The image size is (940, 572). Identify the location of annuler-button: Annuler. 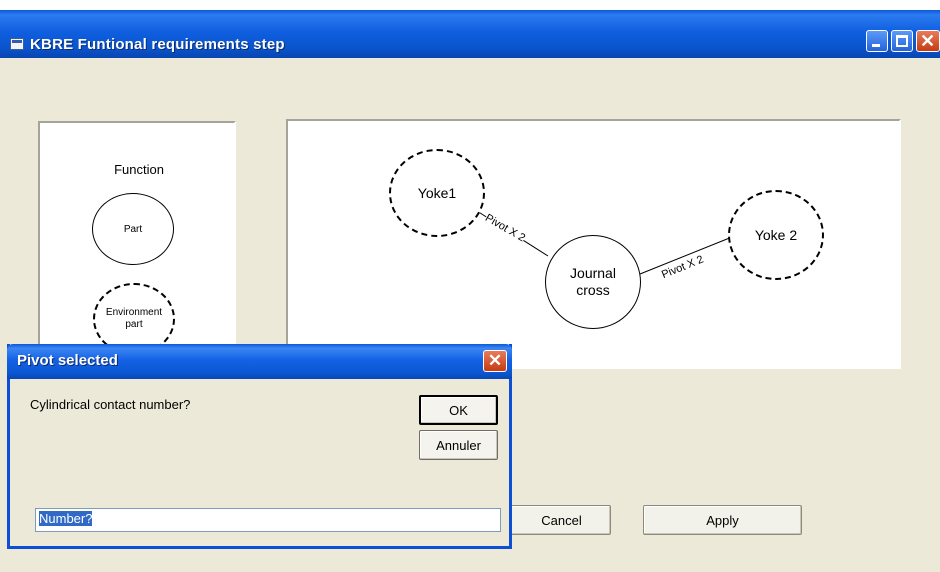
(458, 445).